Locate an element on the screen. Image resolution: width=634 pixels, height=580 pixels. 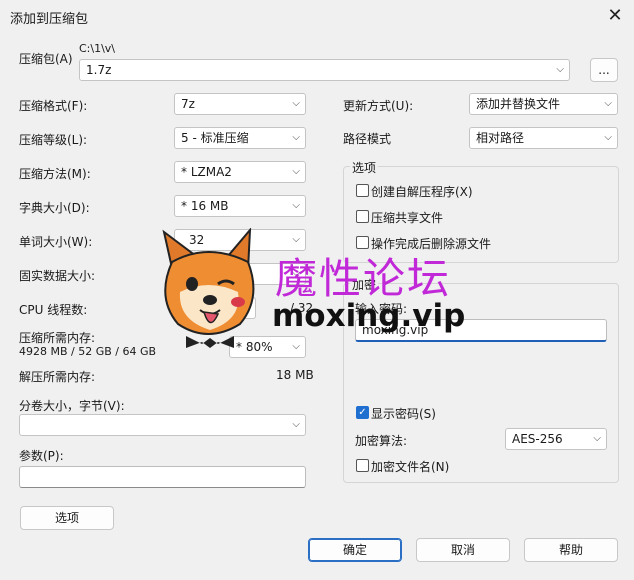
ok-button: 确定 is located at coordinates (355, 550).